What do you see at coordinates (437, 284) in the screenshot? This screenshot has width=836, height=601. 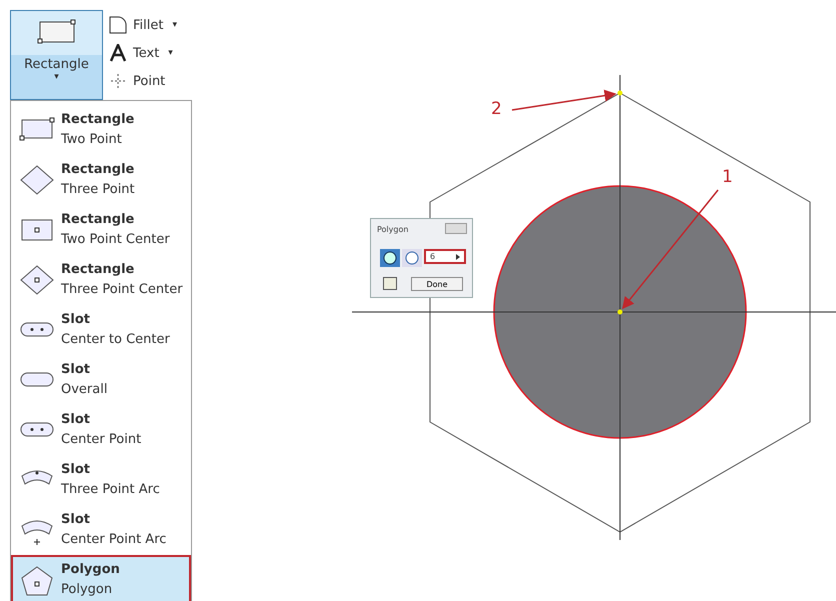 I see `done-button: Done` at bounding box center [437, 284].